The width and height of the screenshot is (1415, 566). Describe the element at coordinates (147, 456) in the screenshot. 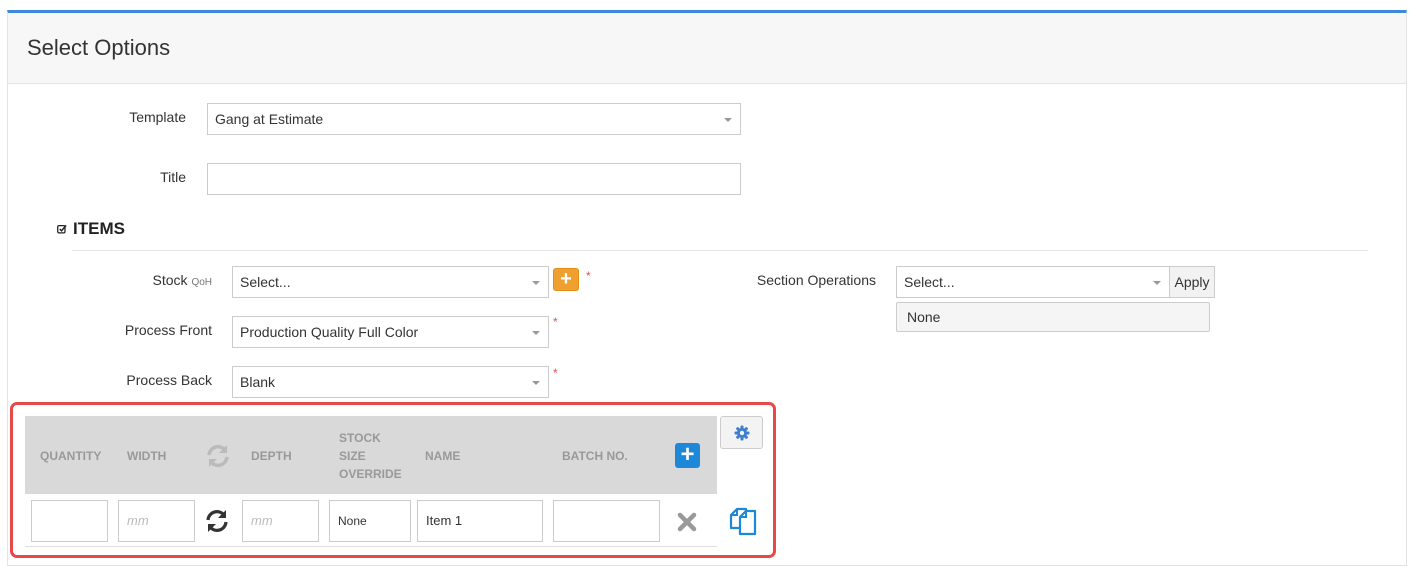

I see `header-width: WIDTH` at that location.